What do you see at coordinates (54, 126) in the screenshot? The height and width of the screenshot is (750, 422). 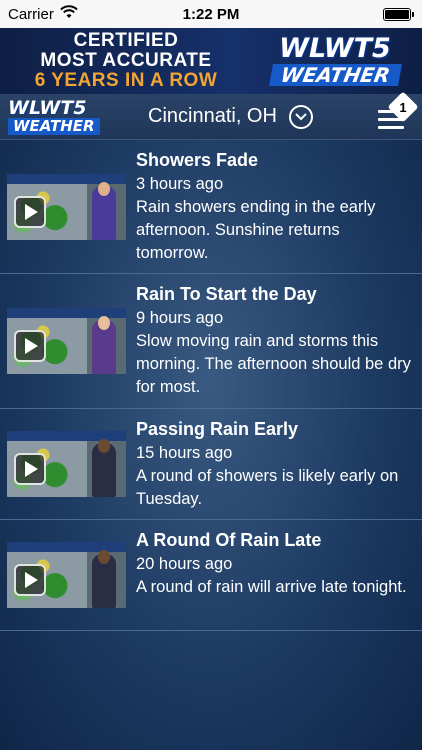 I see `header-logo-bottom: WEATHER` at bounding box center [54, 126].